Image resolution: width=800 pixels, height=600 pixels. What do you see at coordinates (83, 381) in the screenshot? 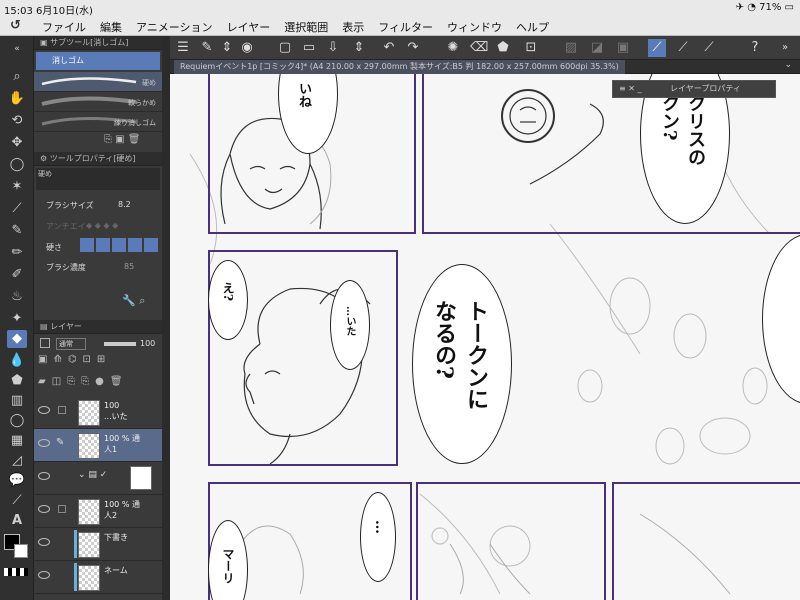
I see `layer-actions-row2: ▰◫⎘⎘●🗑` at bounding box center [83, 381].